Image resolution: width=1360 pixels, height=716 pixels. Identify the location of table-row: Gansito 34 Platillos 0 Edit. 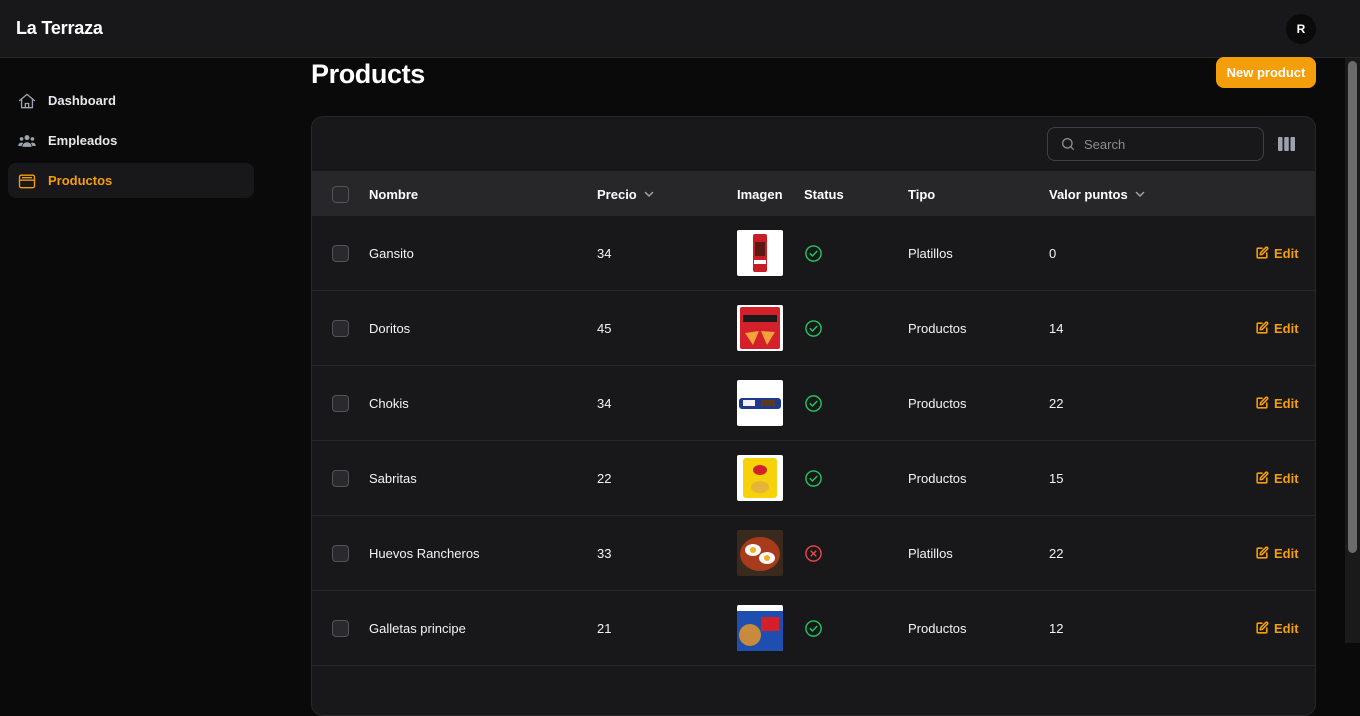
(813, 253).